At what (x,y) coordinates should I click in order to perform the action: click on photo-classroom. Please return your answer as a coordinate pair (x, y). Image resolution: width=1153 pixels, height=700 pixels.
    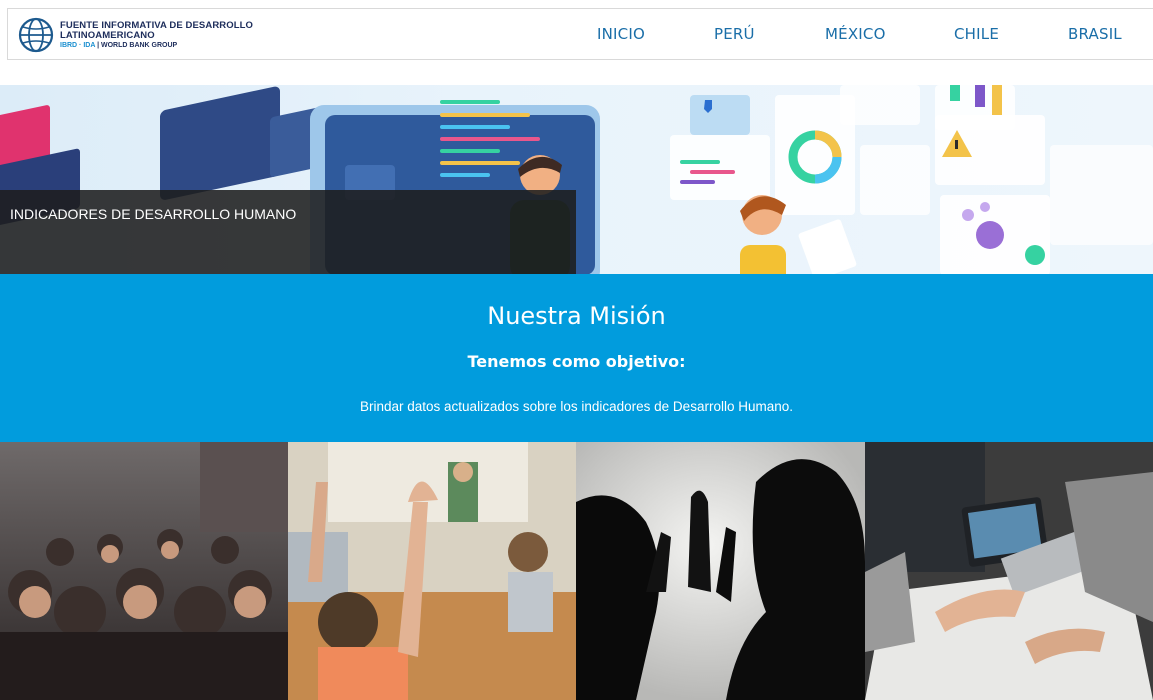
    Looking at the image, I should click on (432, 571).